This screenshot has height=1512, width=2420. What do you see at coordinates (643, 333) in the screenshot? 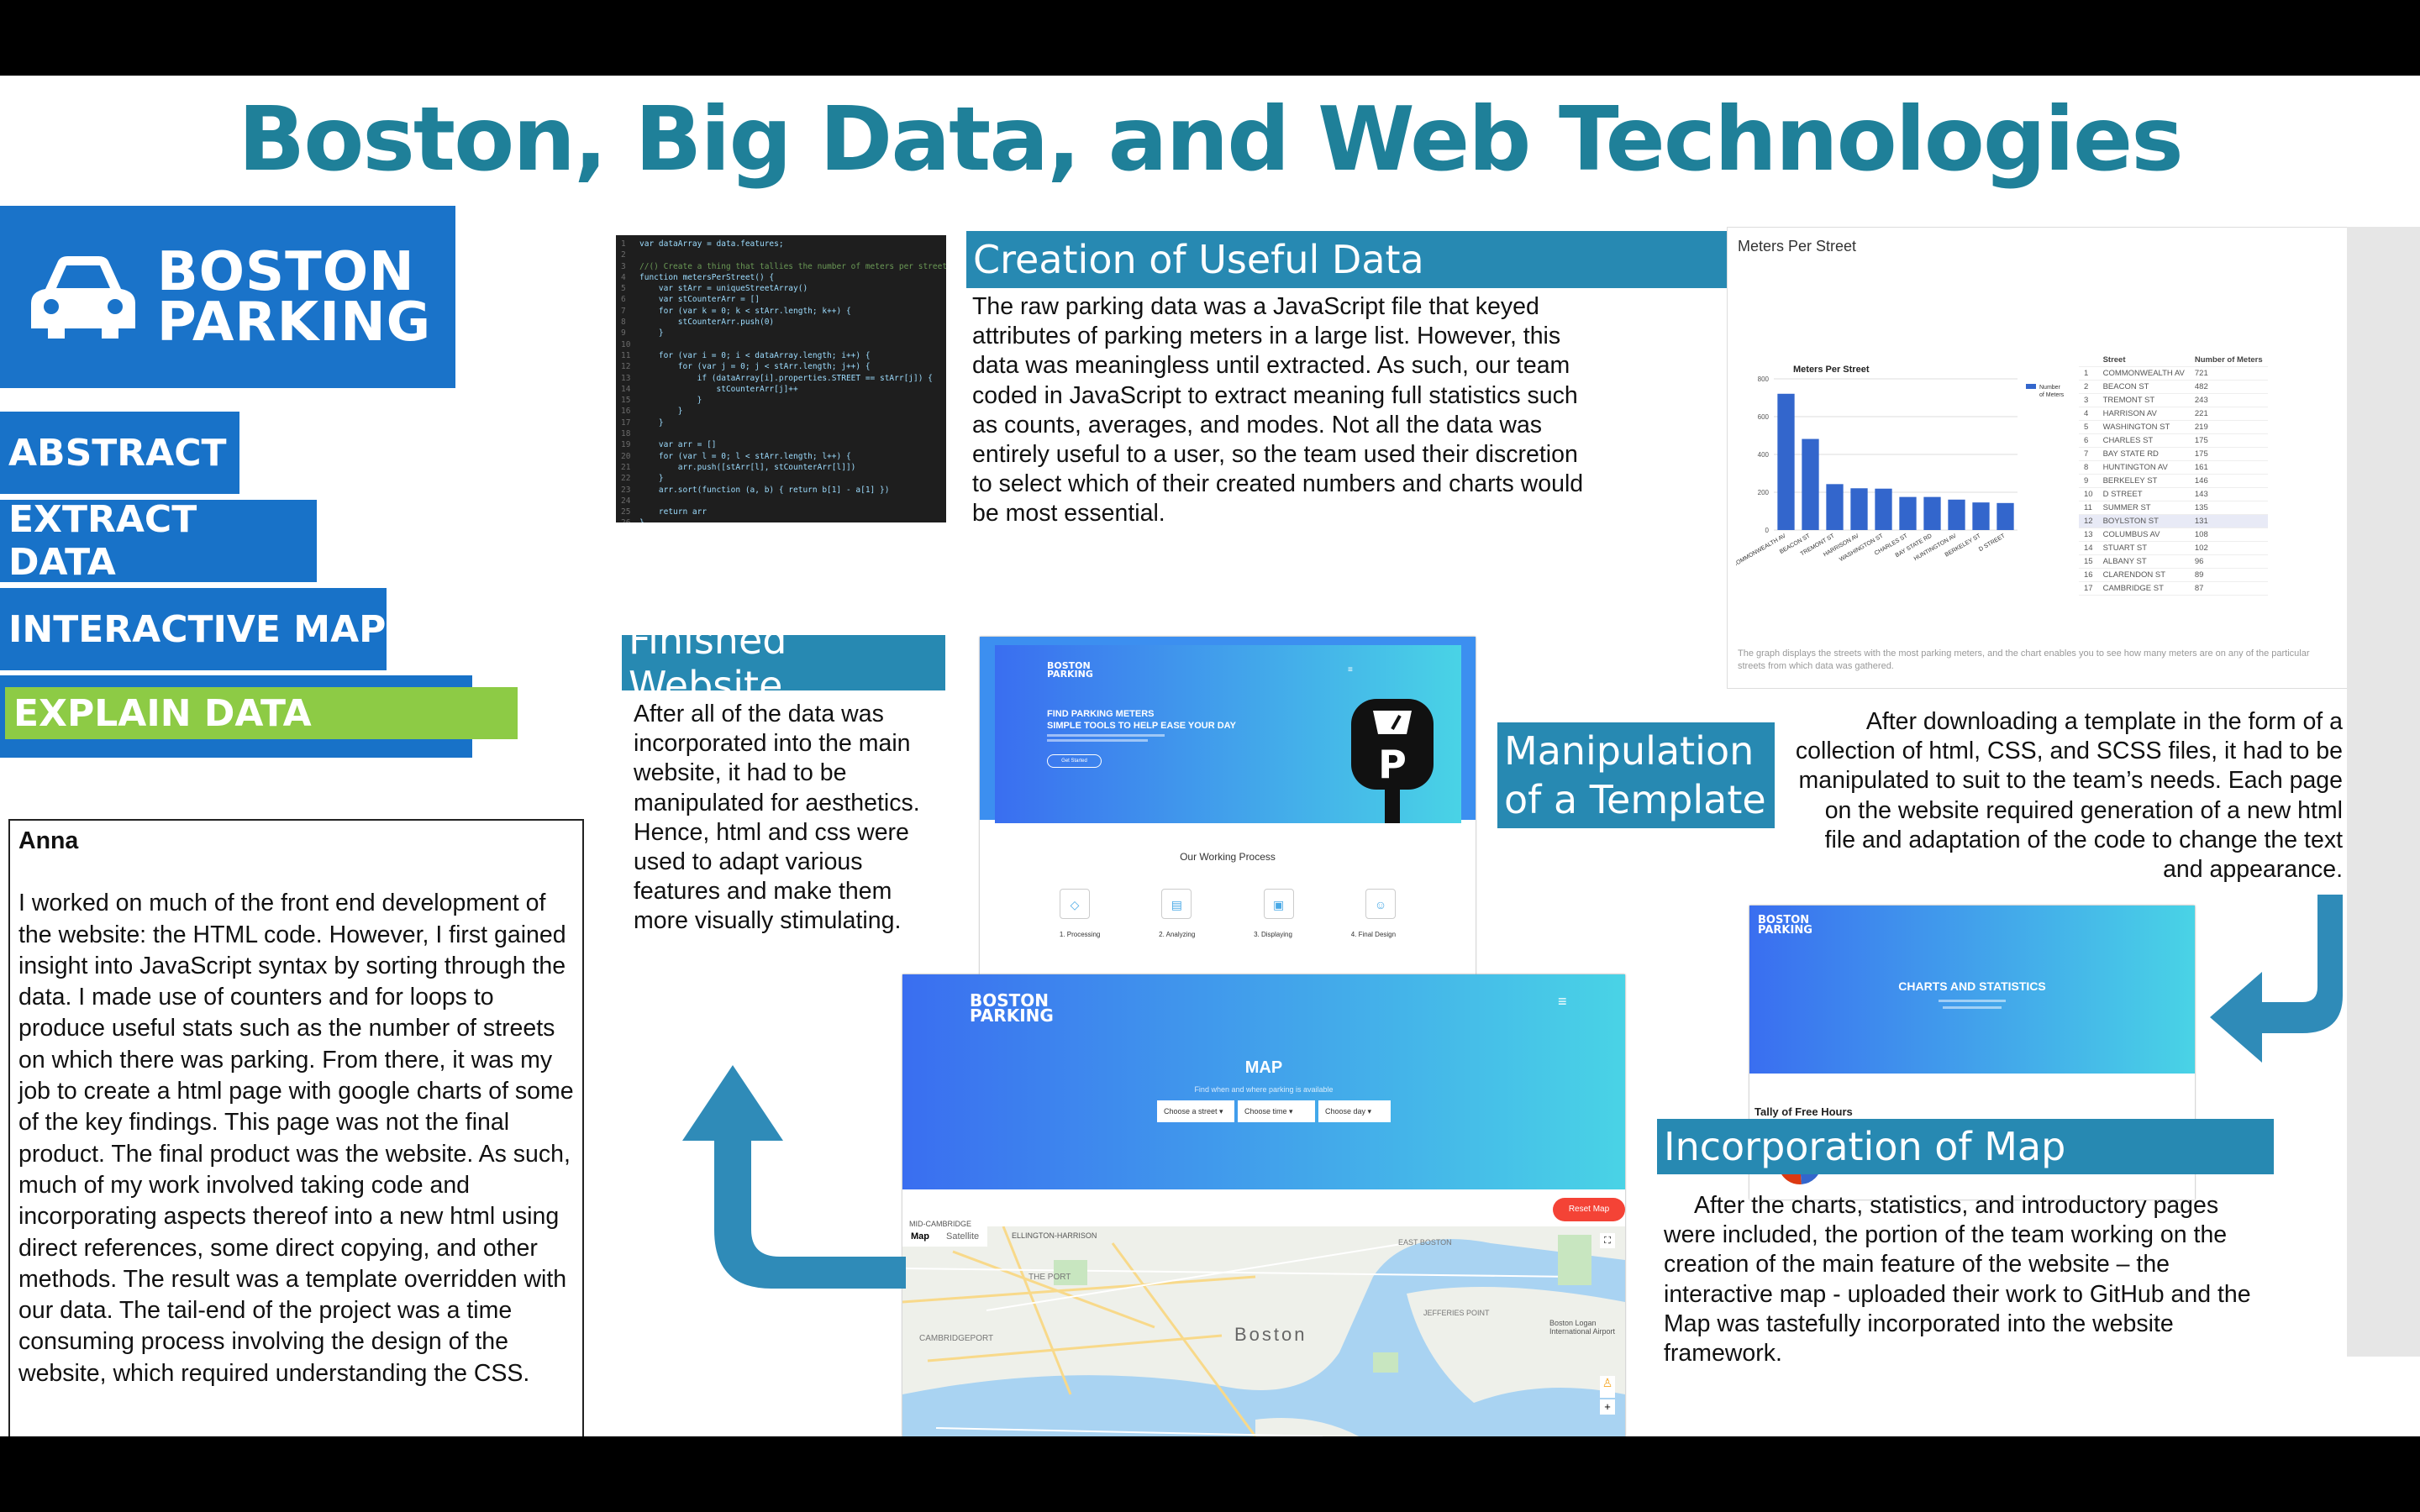
I see `code-line: 9 }` at bounding box center [643, 333].